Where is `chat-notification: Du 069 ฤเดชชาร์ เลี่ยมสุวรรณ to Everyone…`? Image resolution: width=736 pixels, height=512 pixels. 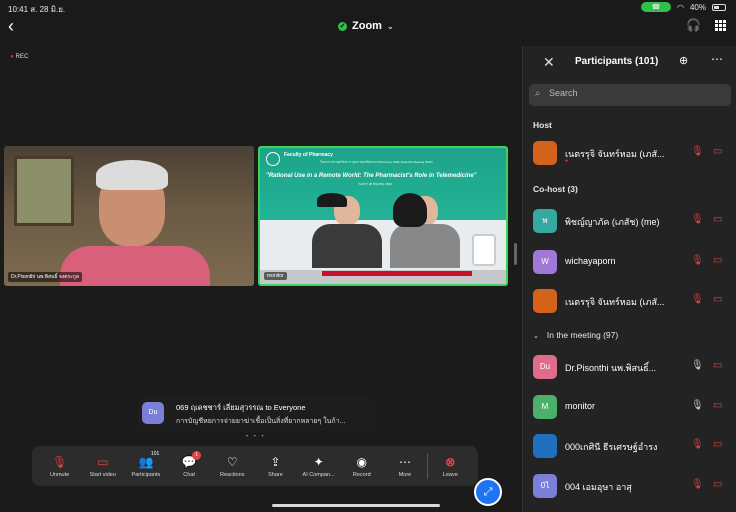
chat-notification: Du 069 ฤเดชชาร์ เลี่ยมสุวรรณ to Everyone… is located at coordinates (256, 413).